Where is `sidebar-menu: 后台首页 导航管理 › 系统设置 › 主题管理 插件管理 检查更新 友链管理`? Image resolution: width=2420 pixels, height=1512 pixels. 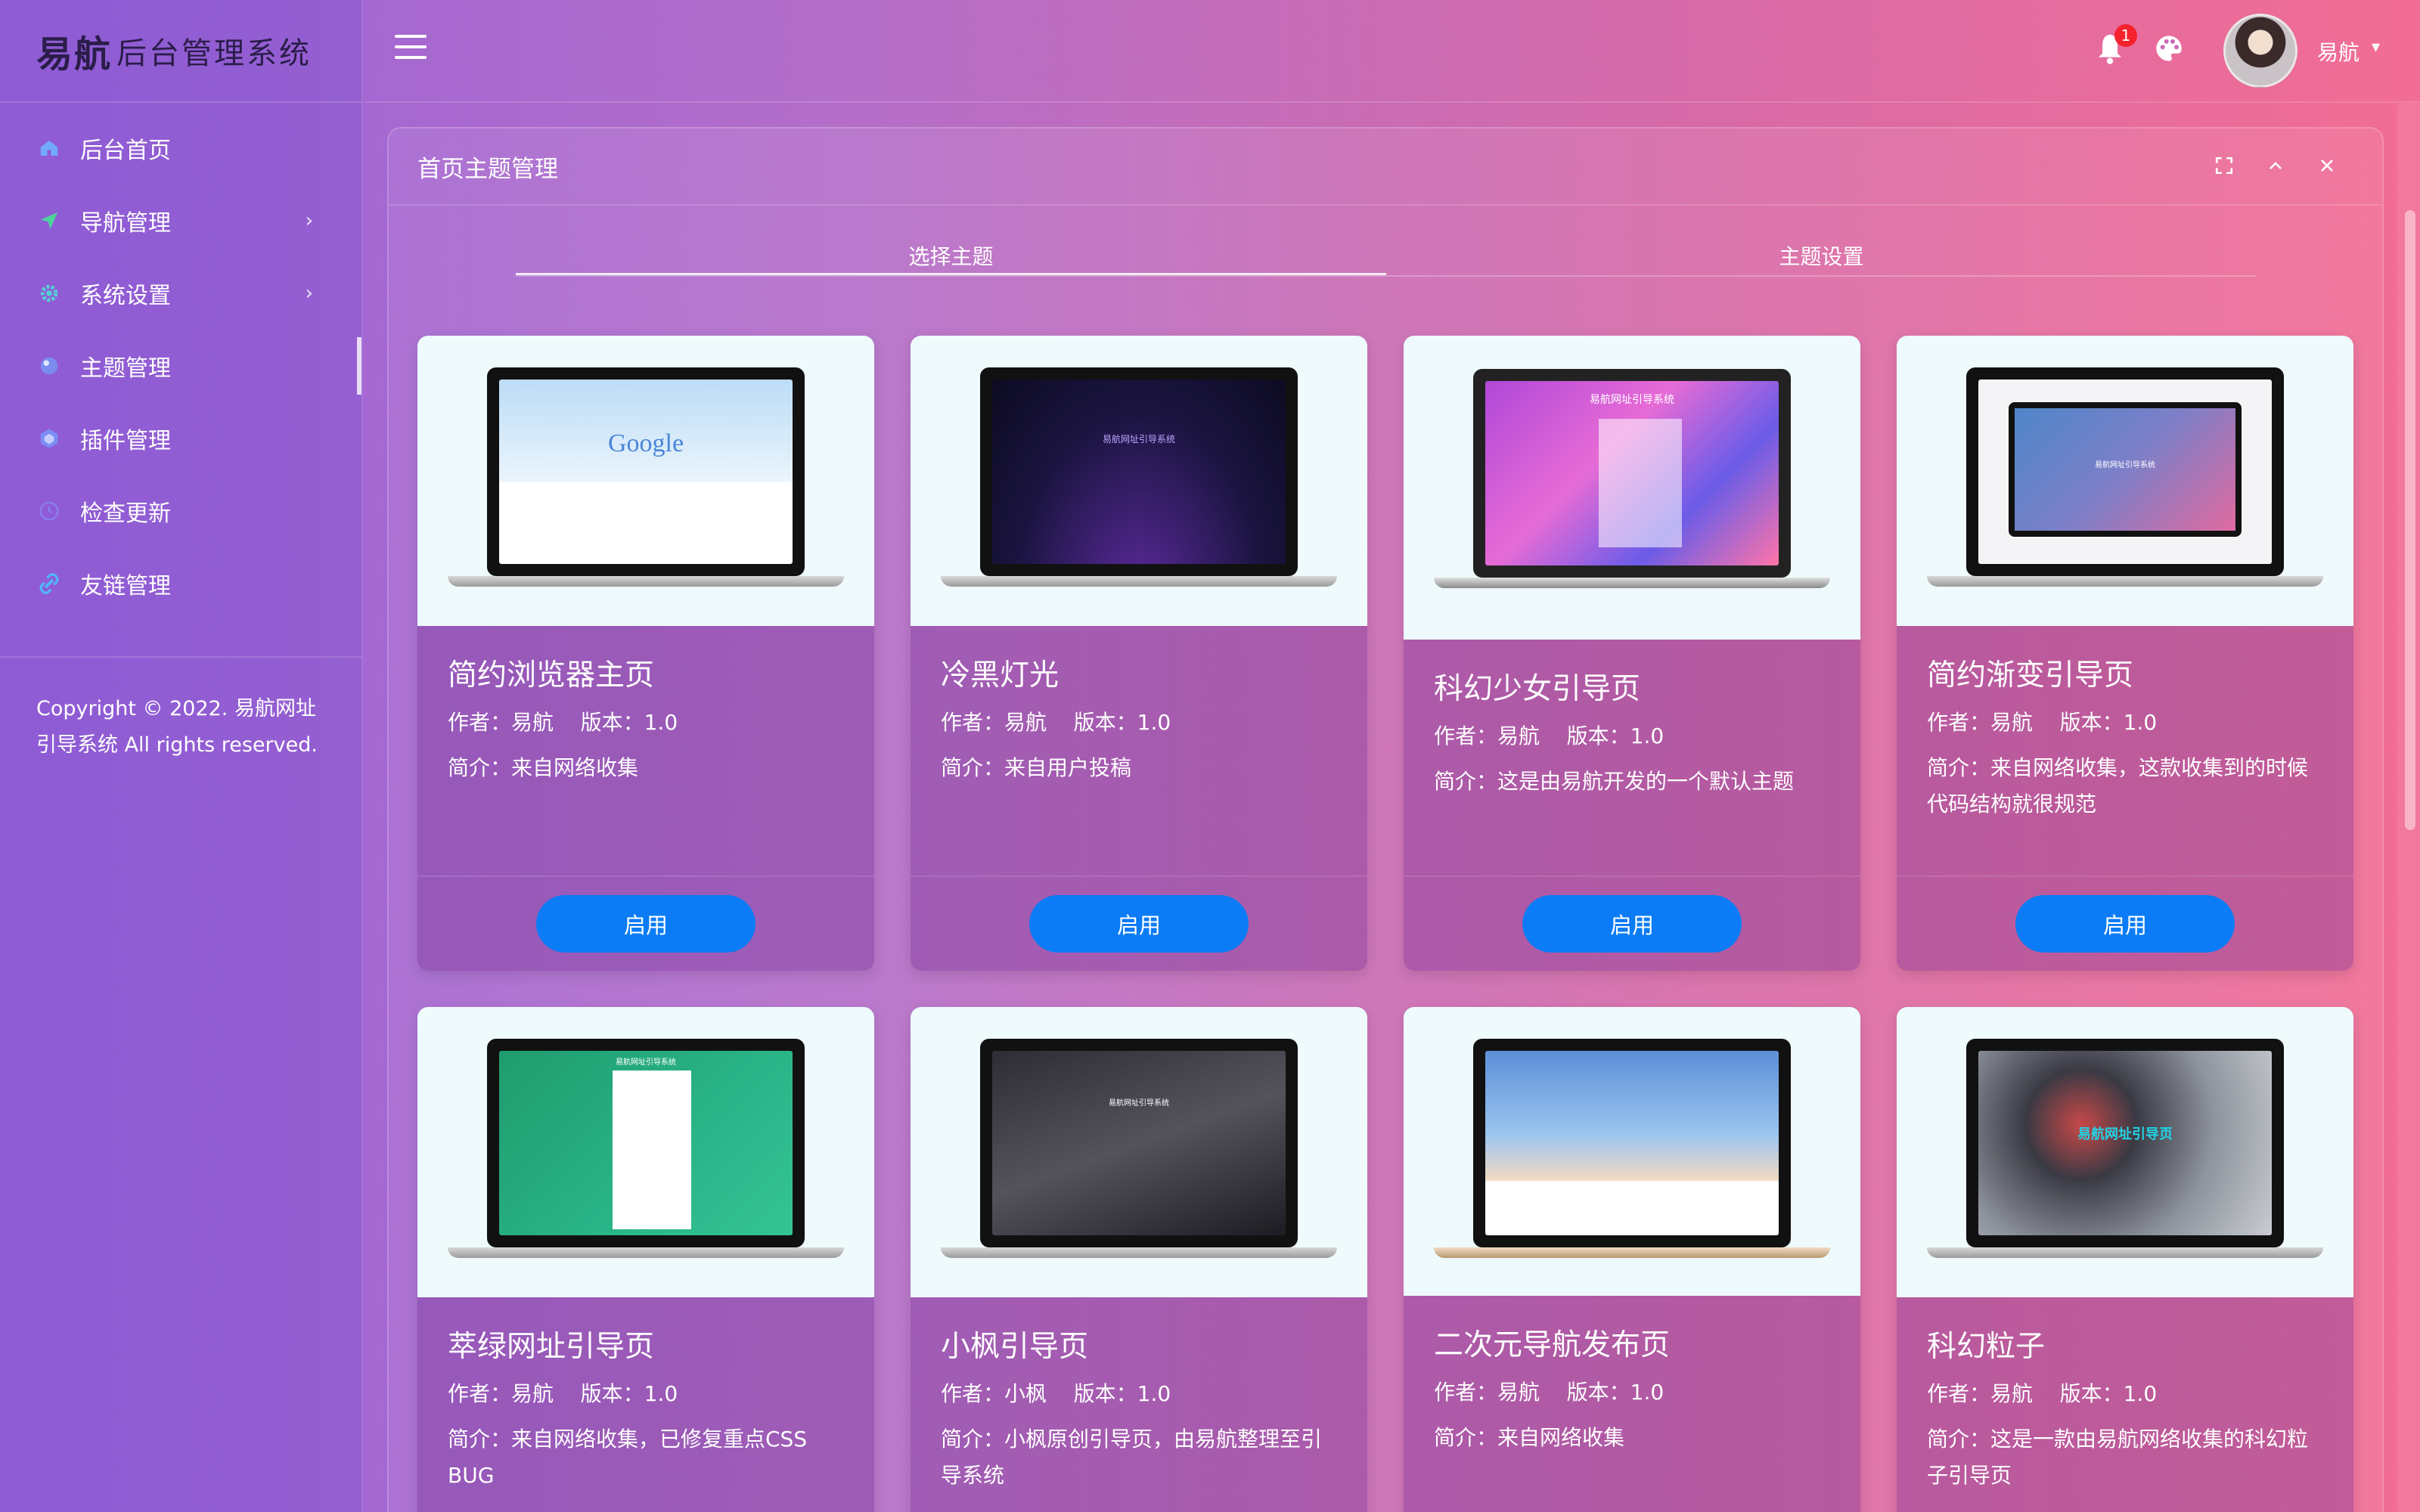
sidebar-menu: 后台首页 导航管理 › 系统设置 › 主题管理 插件管理 检查更新 友链管理 is located at coordinates (180, 361).